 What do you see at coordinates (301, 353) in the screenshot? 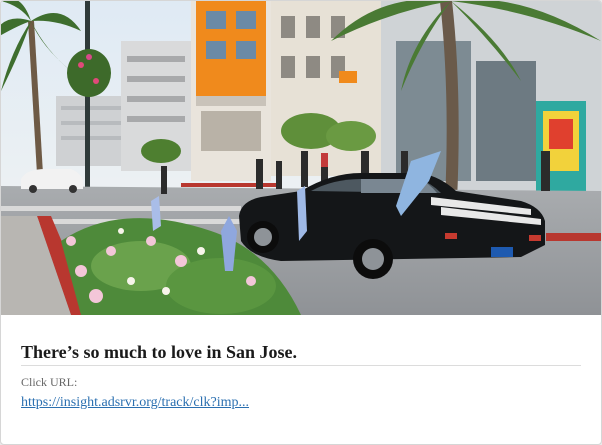
I see `ad-headline: There’s so much to love in San Jose.` at bounding box center [301, 353].